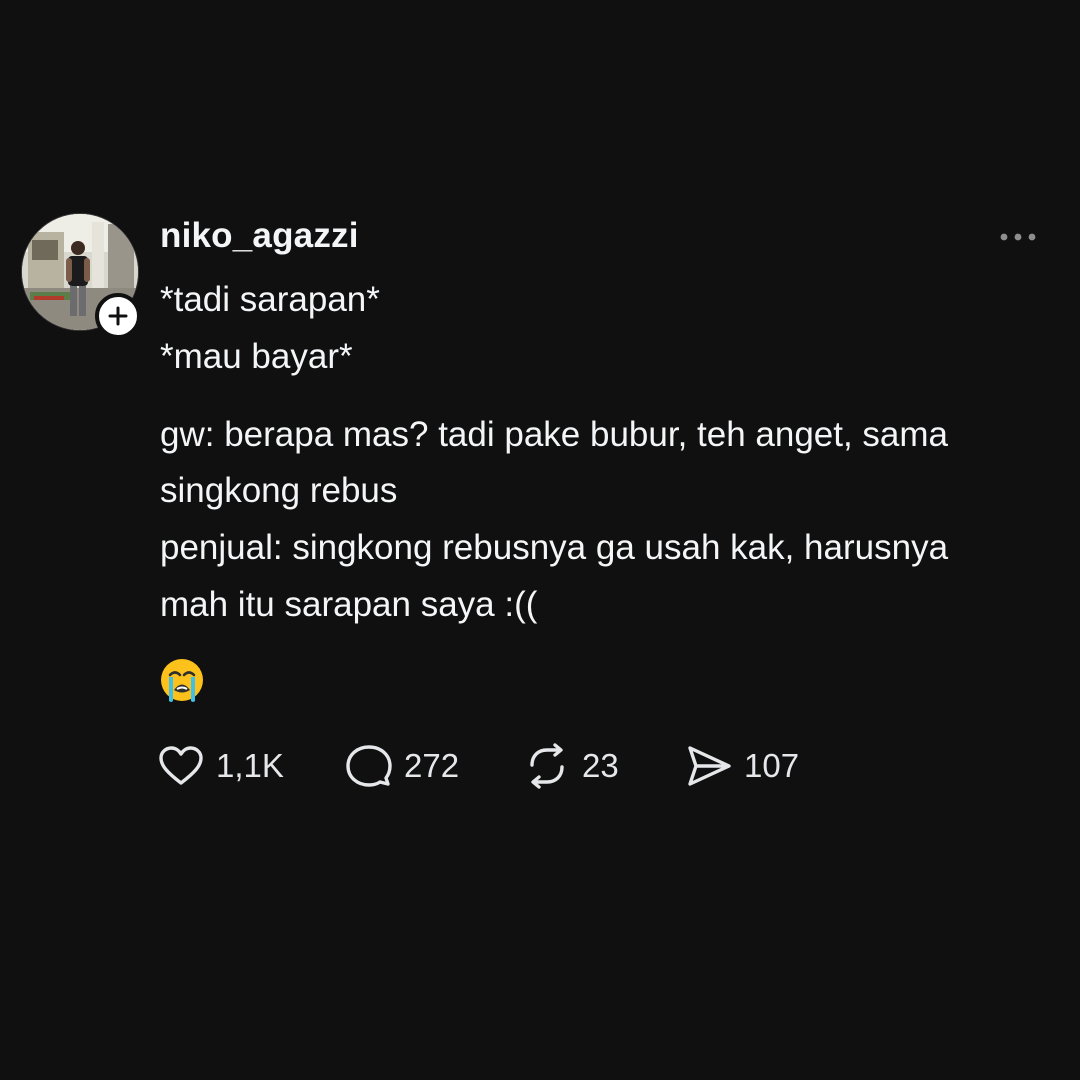 This screenshot has width=1080, height=1080. I want to click on more-options-button, so click(1018, 237).